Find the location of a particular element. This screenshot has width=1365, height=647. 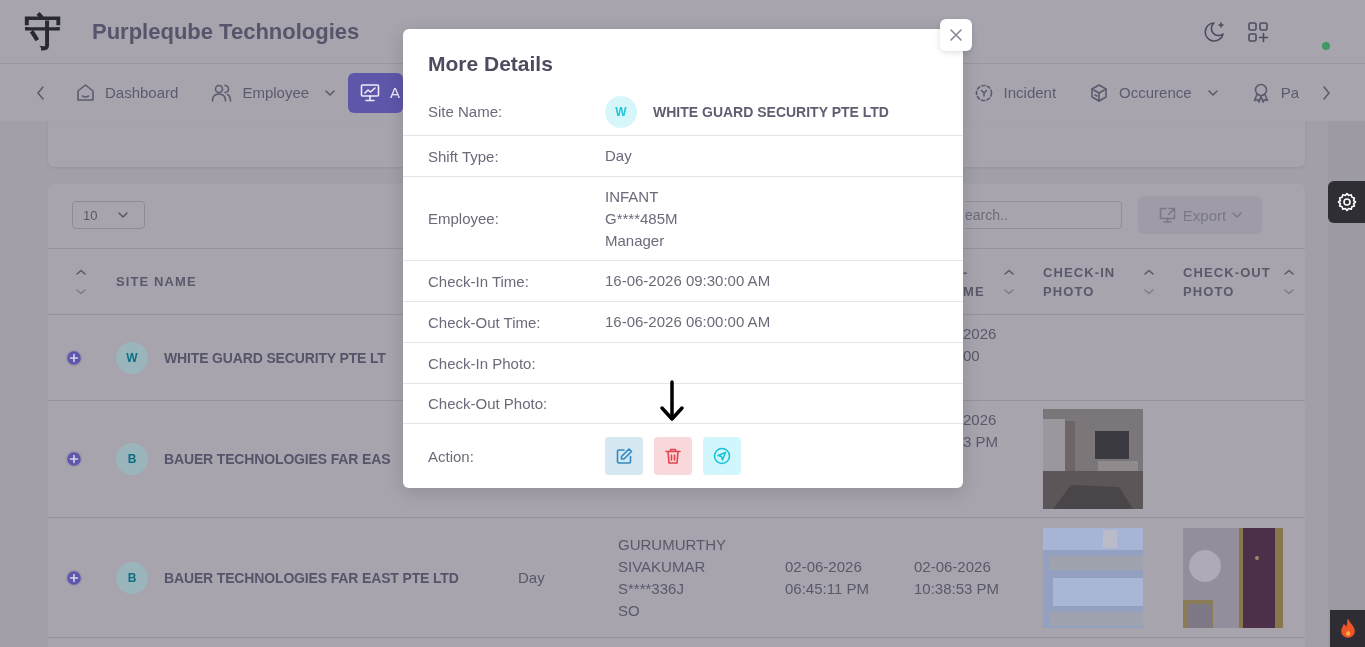

employee-line: SO is located at coordinates (629, 610).